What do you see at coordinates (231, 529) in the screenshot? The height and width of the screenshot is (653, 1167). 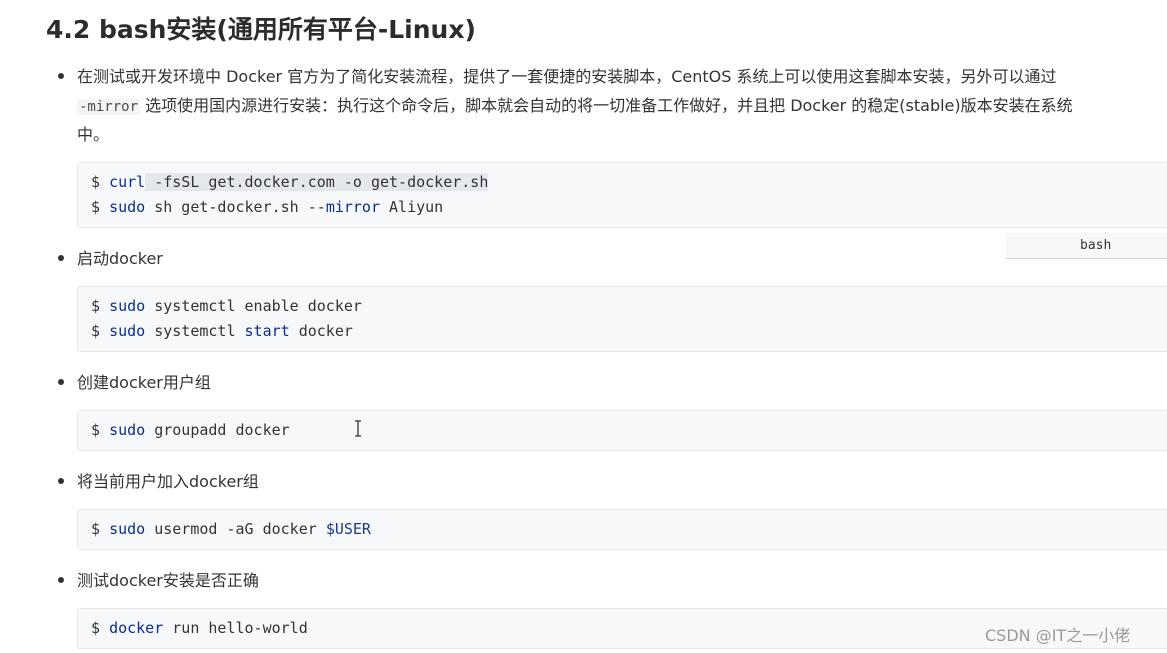 I see `code-line: $ sudo usermod -aG docker $USER` at bounding box center [231, 529].